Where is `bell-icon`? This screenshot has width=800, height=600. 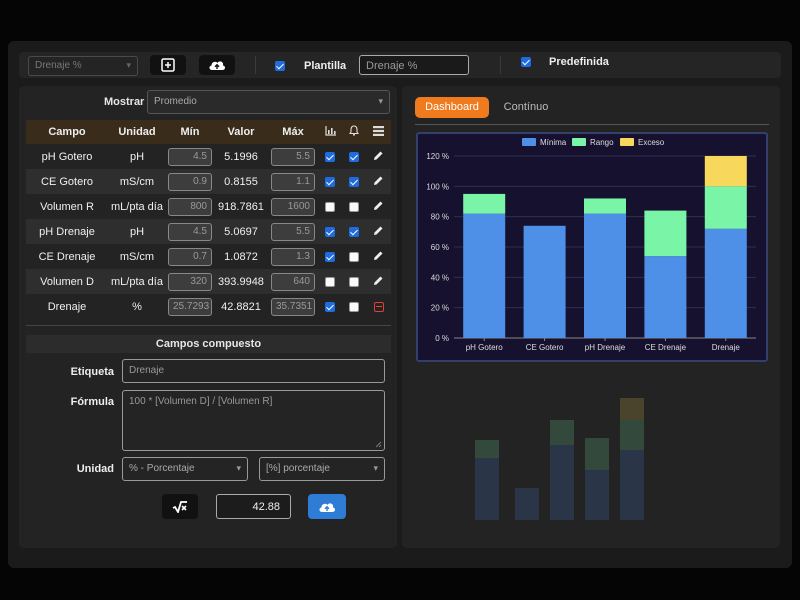
bell-icon is located at coordinates (354, 130).